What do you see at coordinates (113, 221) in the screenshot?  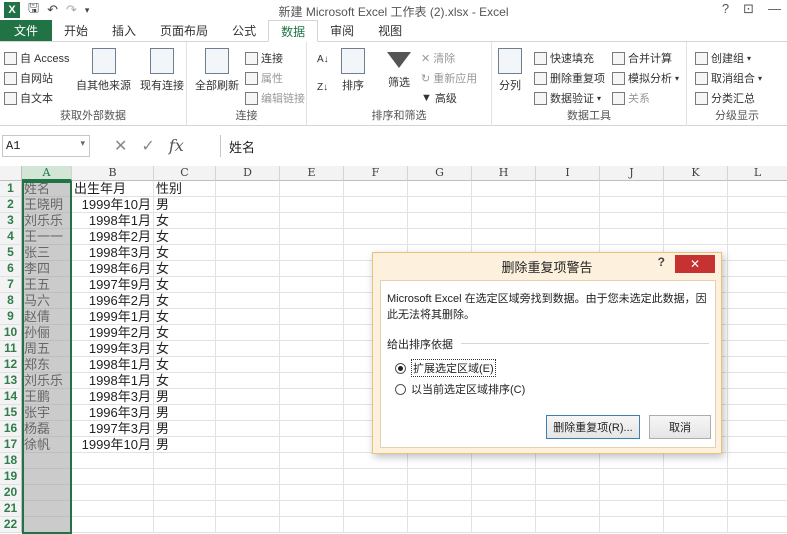 I see `cell-b: 1998年1月` at bounding box center [113, 221].